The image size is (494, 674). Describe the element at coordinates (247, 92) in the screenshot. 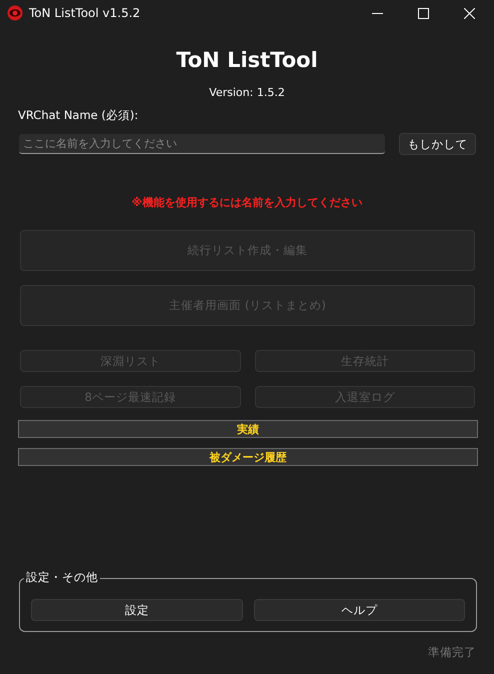

I see `version-label: Version: 1.5.2` at that location.